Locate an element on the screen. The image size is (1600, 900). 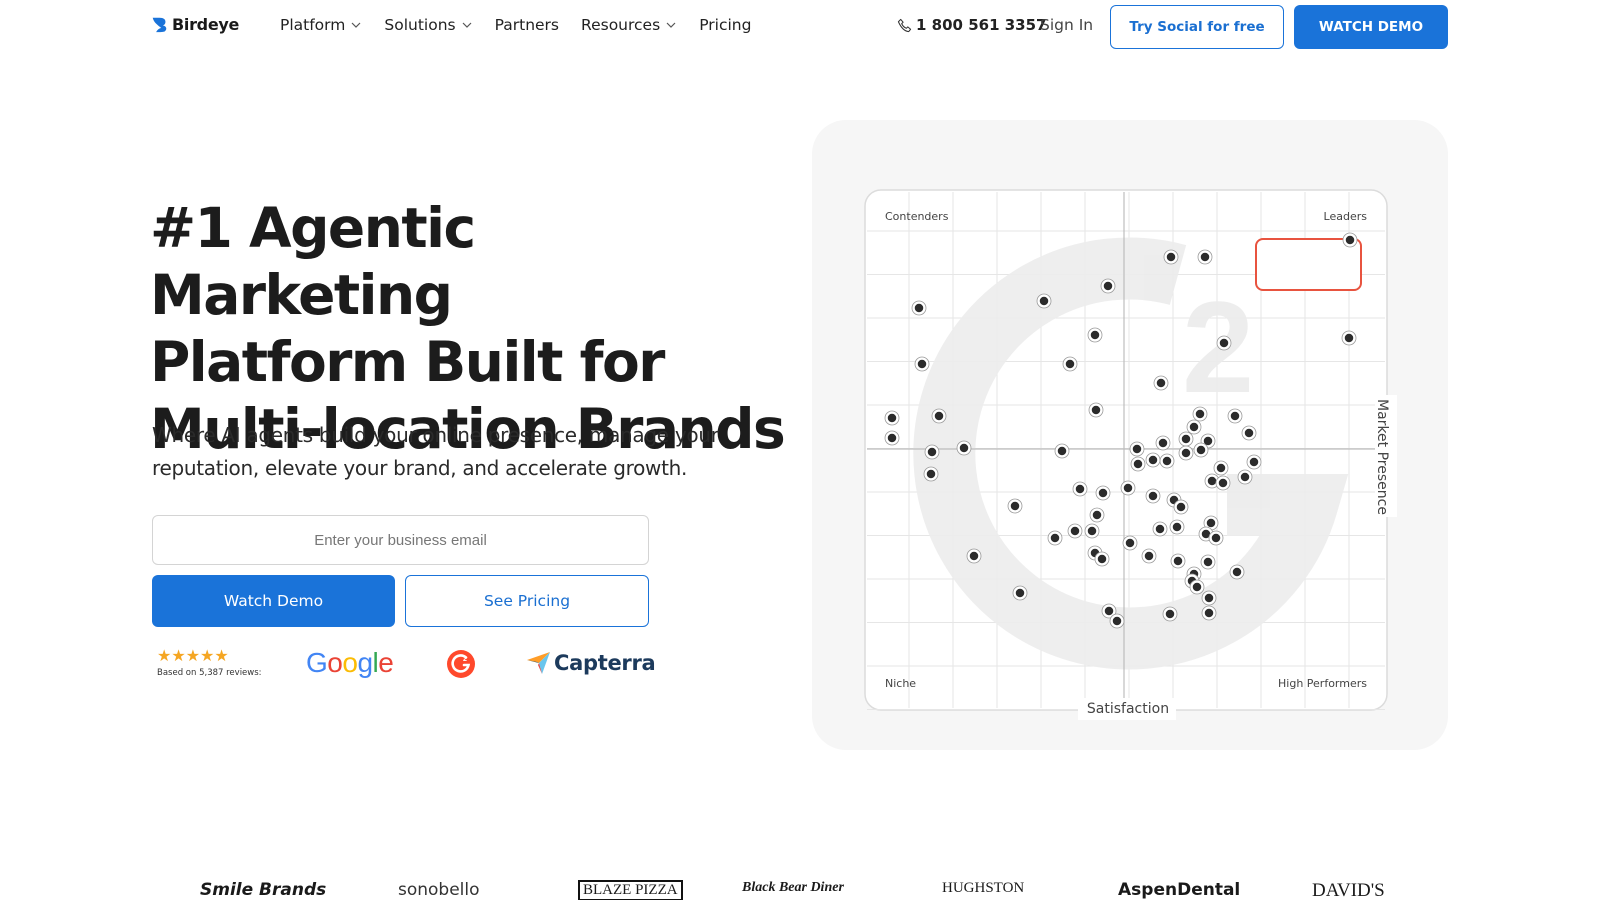
y-axis-label: Market Presence is located at coordinates (1382, 457).